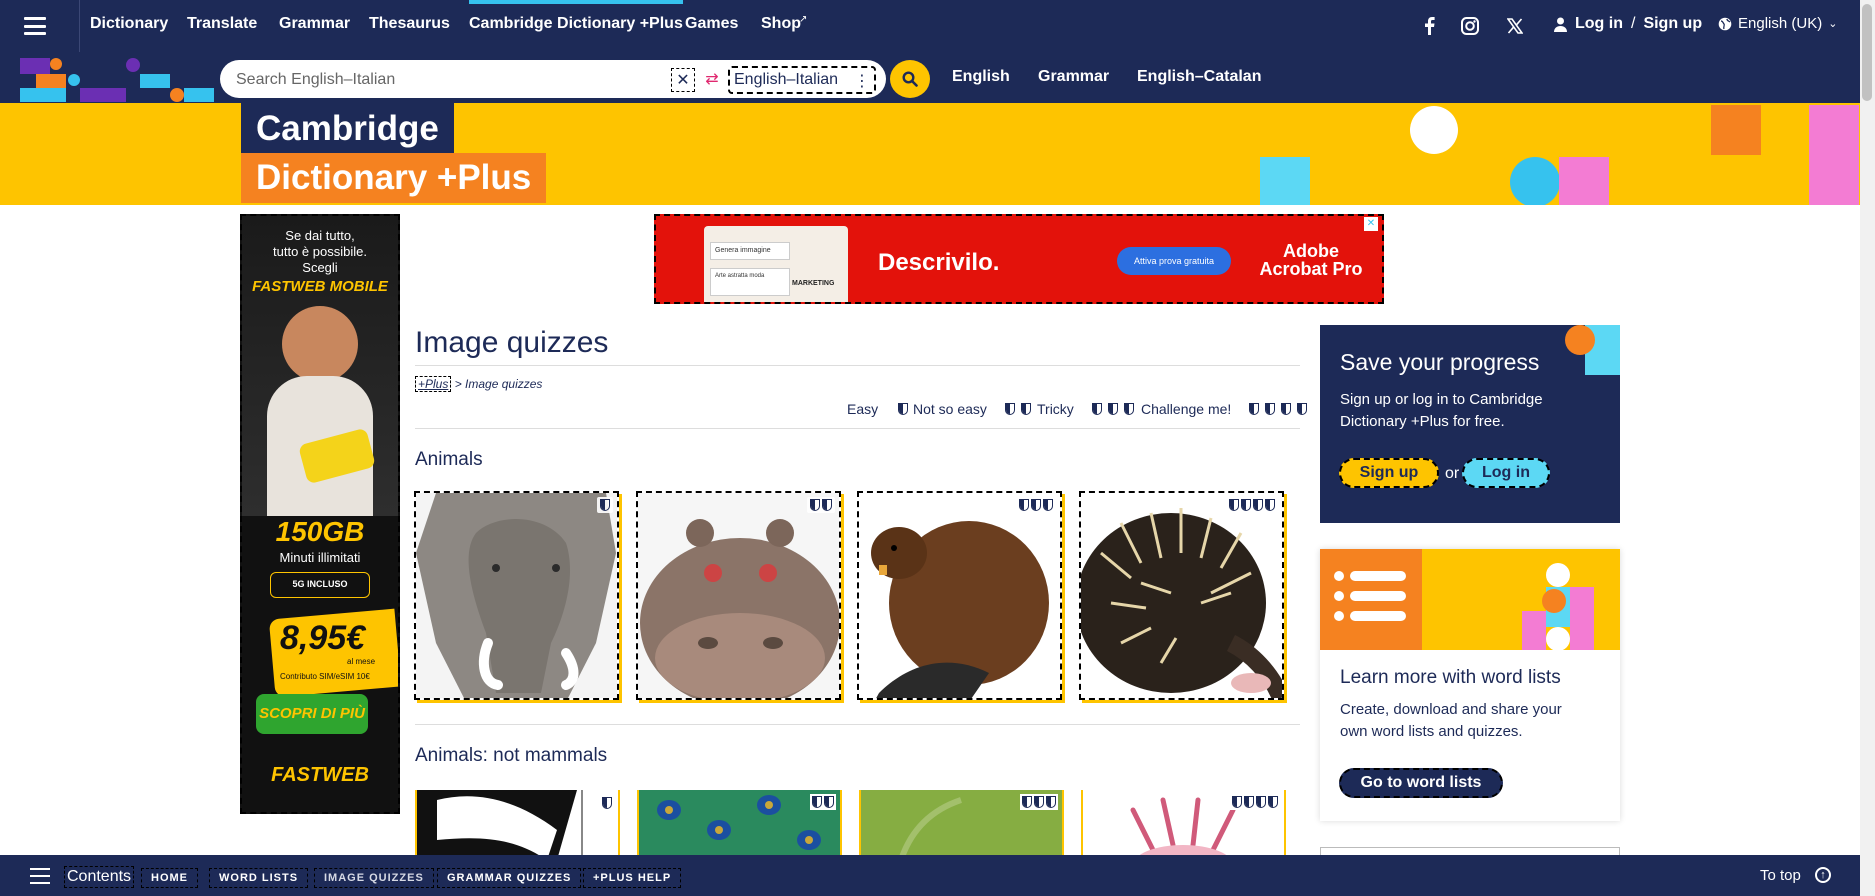 Image resolution: width=1875 pixels, height=896 pixels. Describe the element at coordinates (129, 24) in the screenshot. I see `nav-dictionary: Dictionary` at that location.